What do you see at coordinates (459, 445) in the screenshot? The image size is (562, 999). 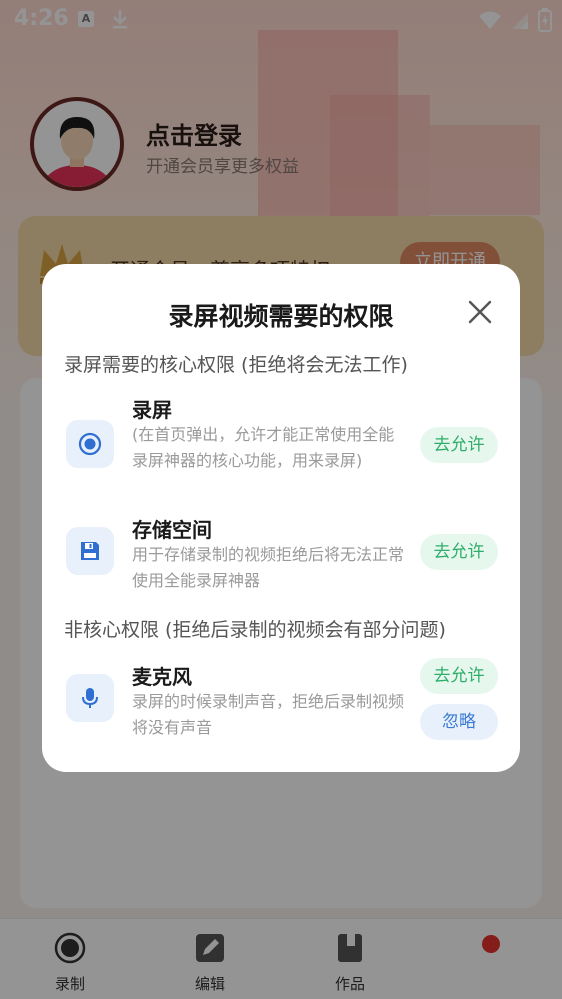 I see `allow-record-button: 去允许` at bounding box center [459, 445].